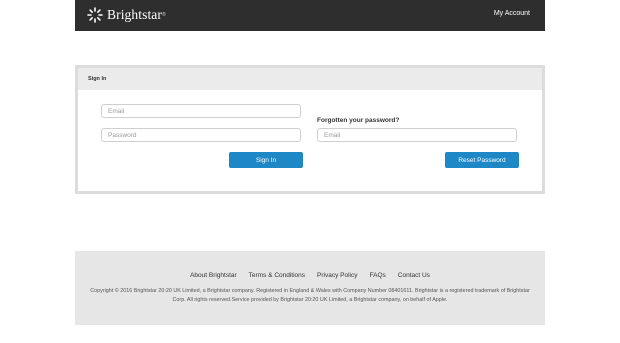 Image resolution: width=620 pixels, height=343 pixels. Describe the element at coordinates (310, 79) in the screenshot. I see `panel-header: Sign In` at that location.